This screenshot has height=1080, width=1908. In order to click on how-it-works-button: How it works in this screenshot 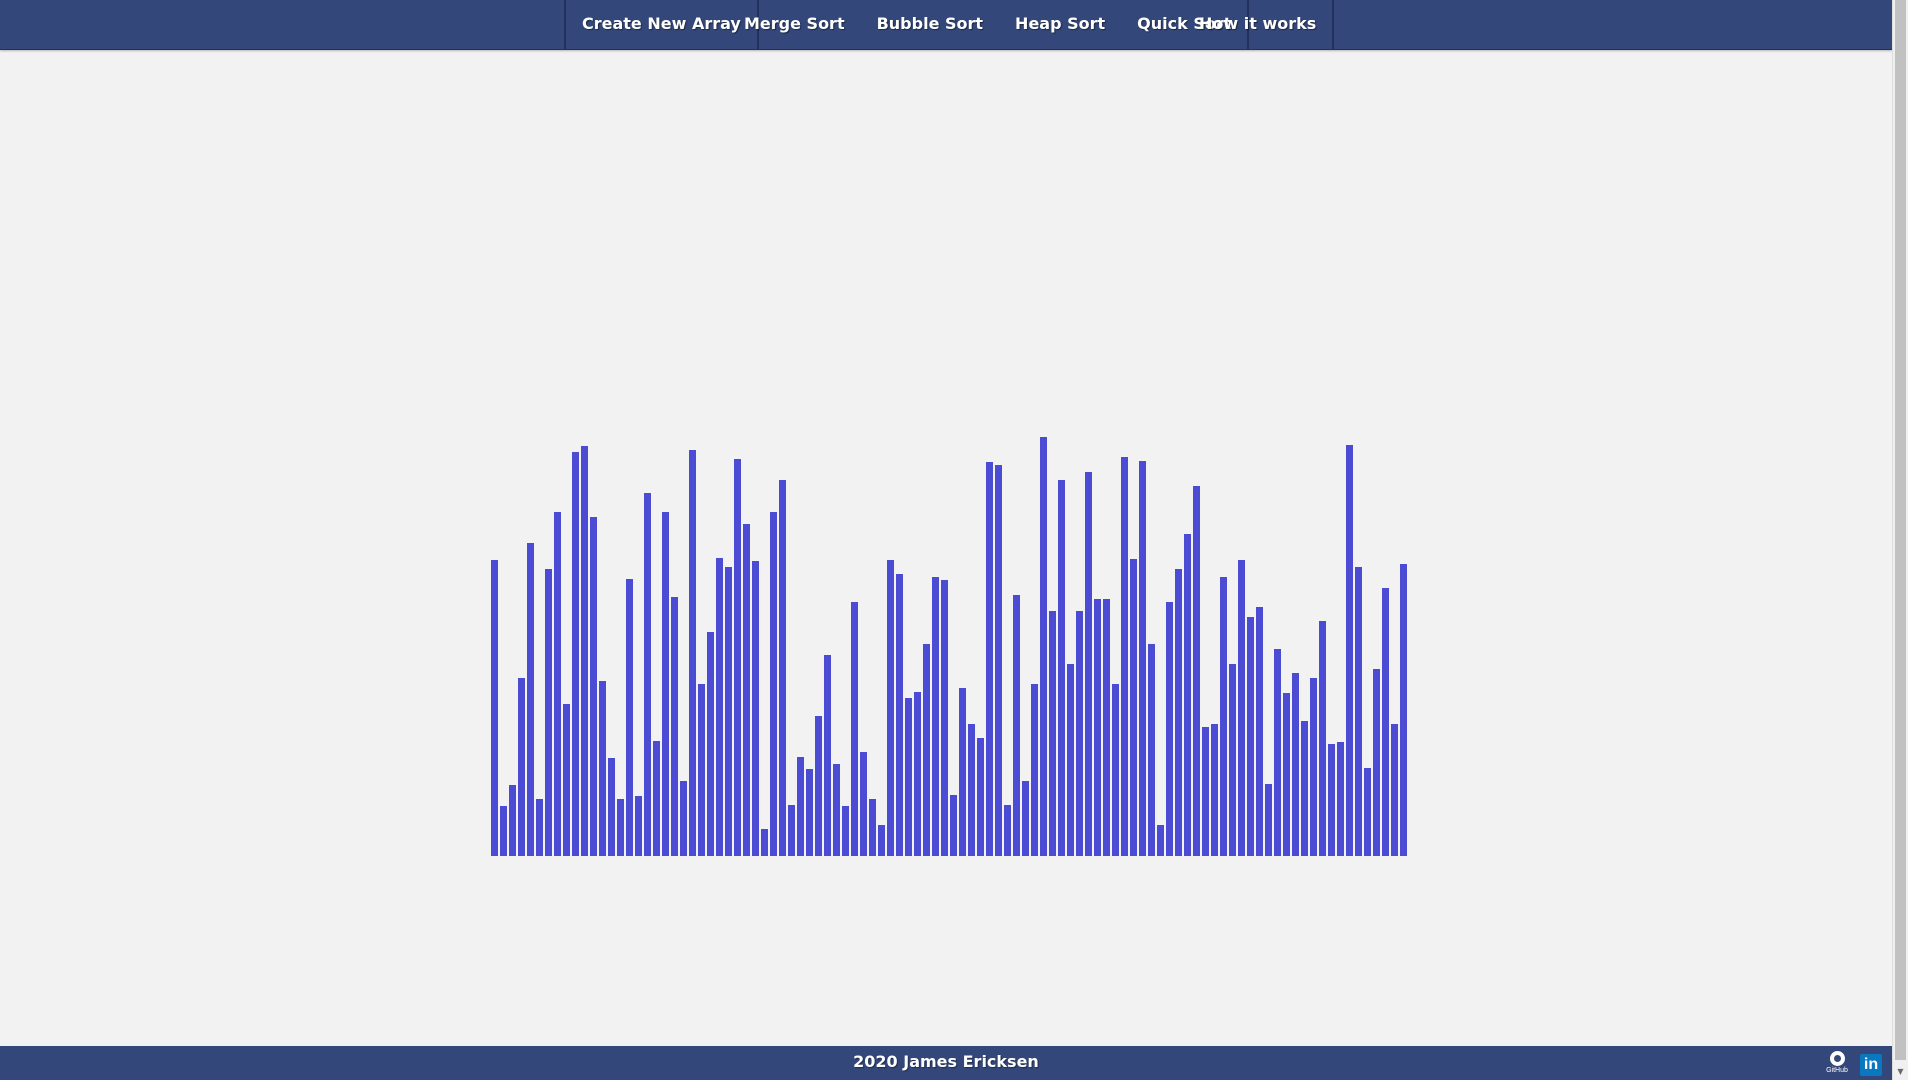, I will do `click(1257, 24)`.